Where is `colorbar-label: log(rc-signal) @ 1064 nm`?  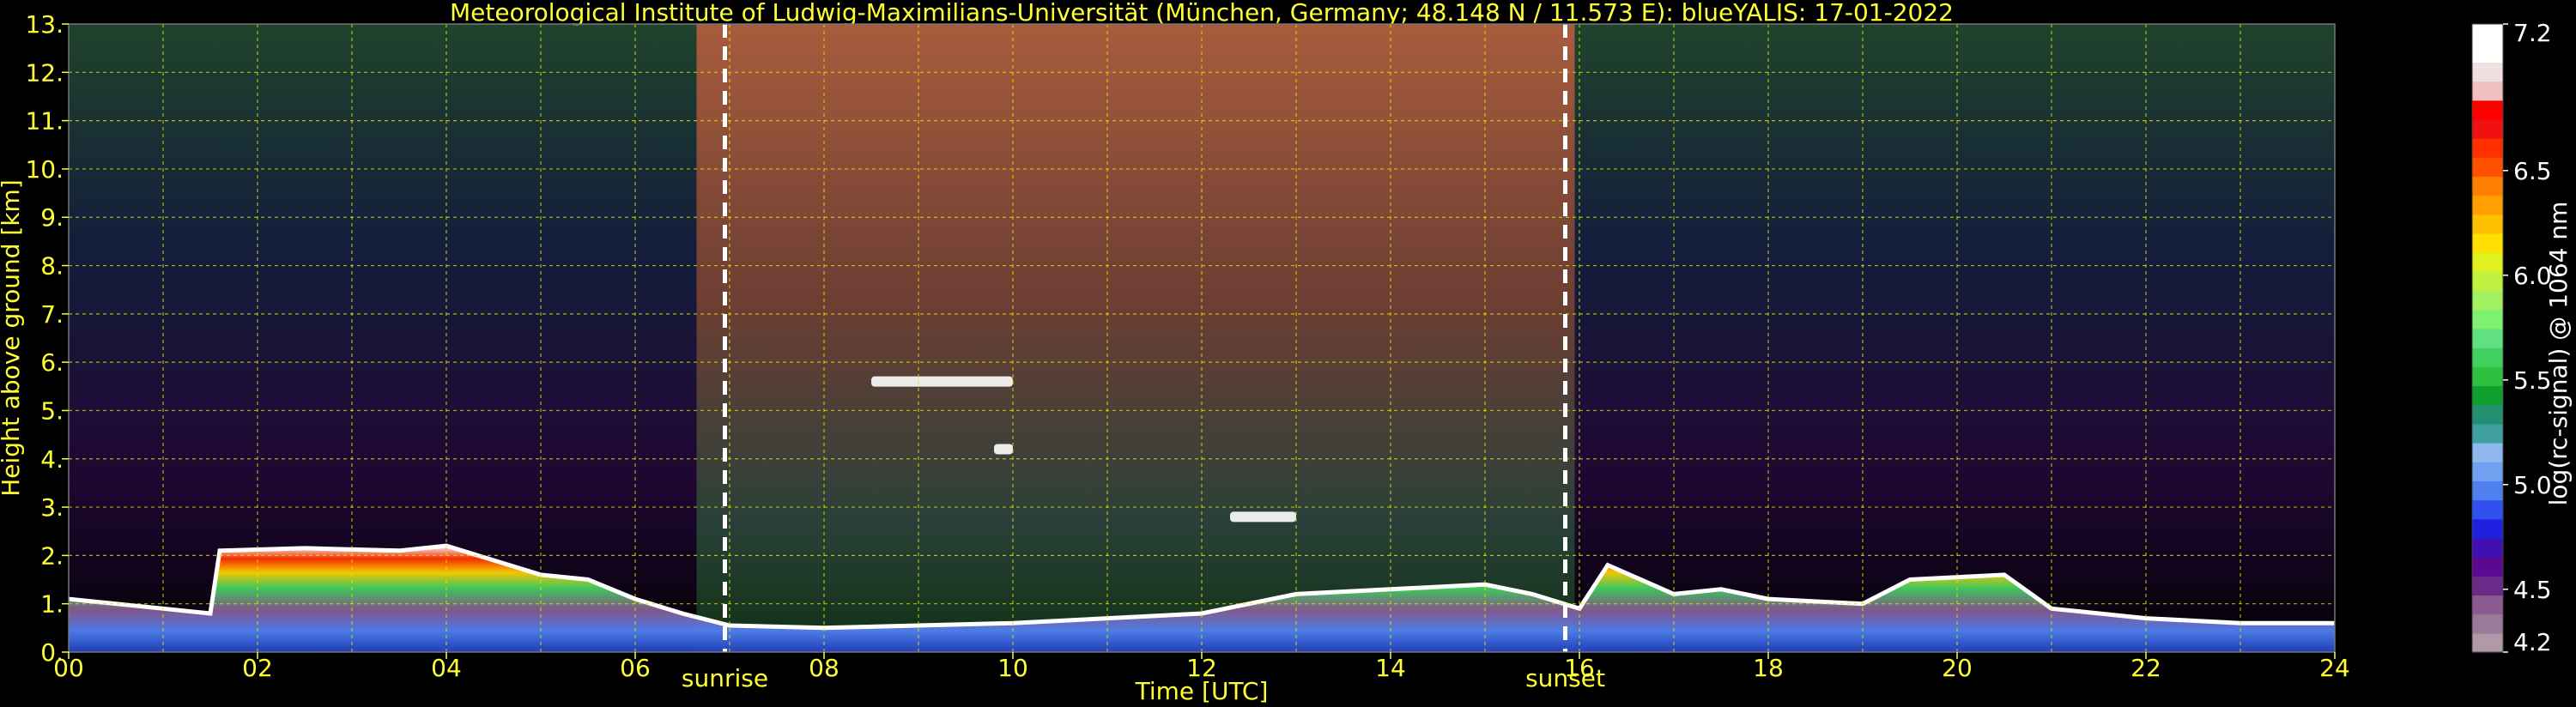 colorbar-label: log(rc-signal) @ 1064 nm is located at coordinates (2558, 354).